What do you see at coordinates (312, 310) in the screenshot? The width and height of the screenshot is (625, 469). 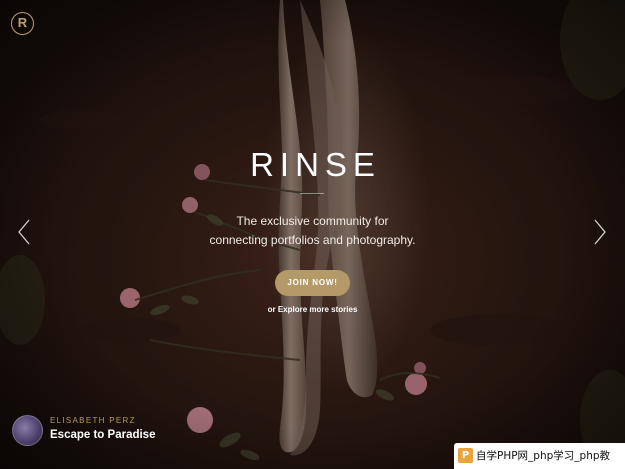 I see `explore-stories-link: or Explore more stories` at bounding box center [312, 310].